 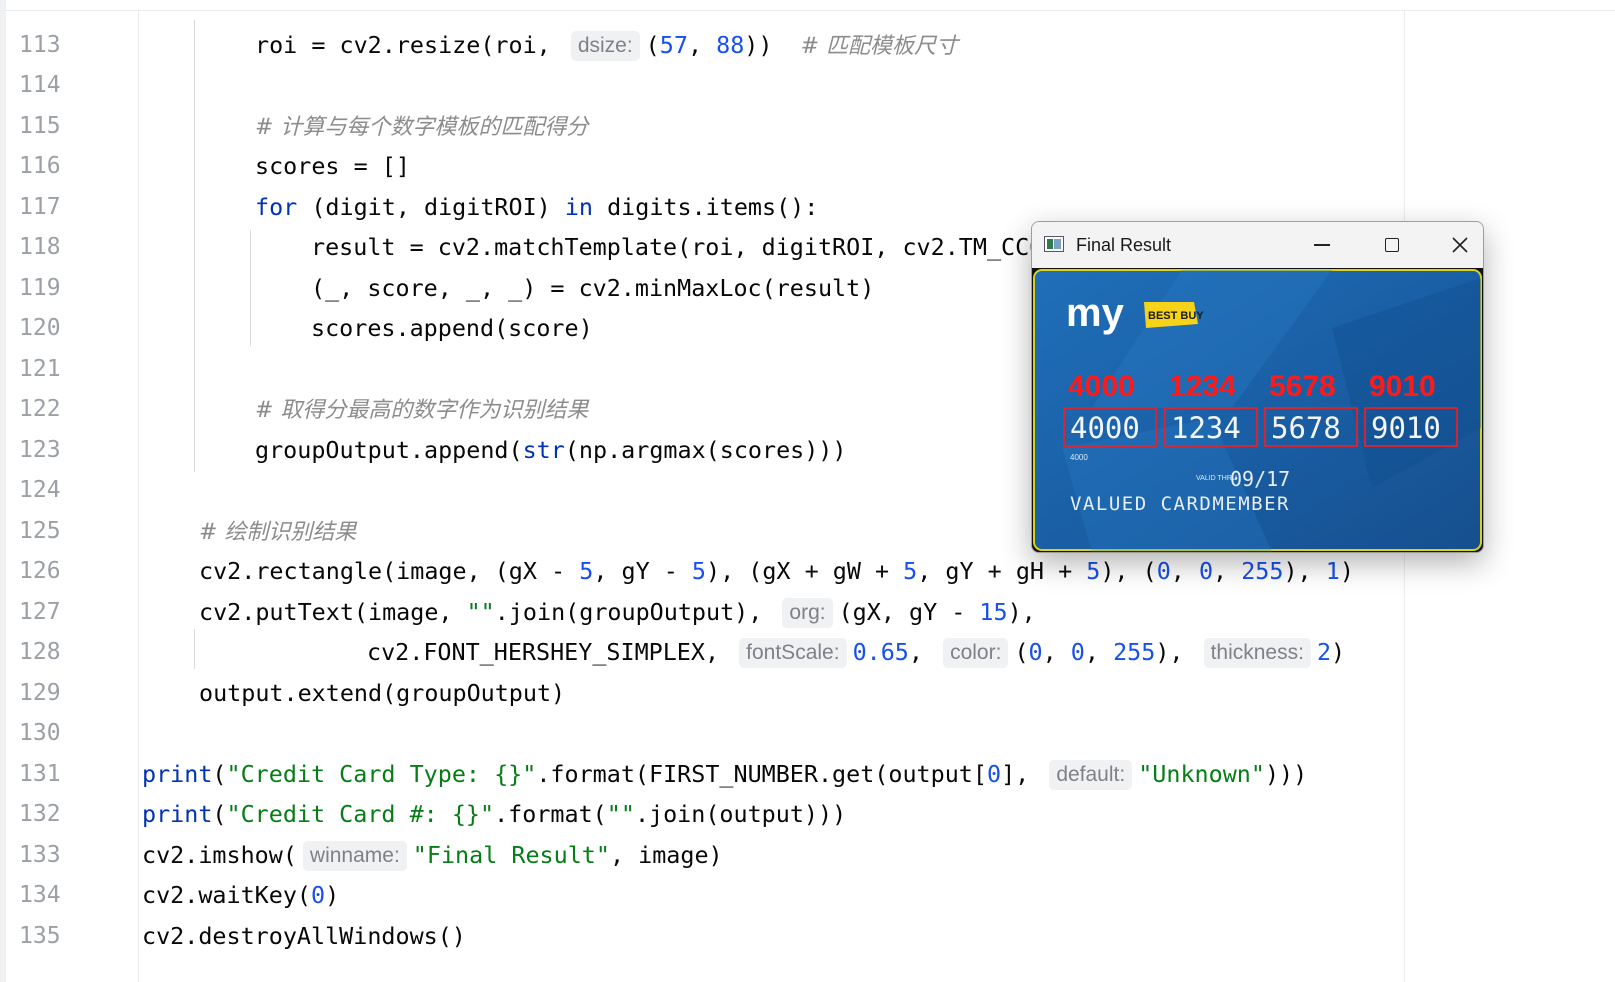 I want to click on param-hint: dsize:, so click(x=605, y=46).